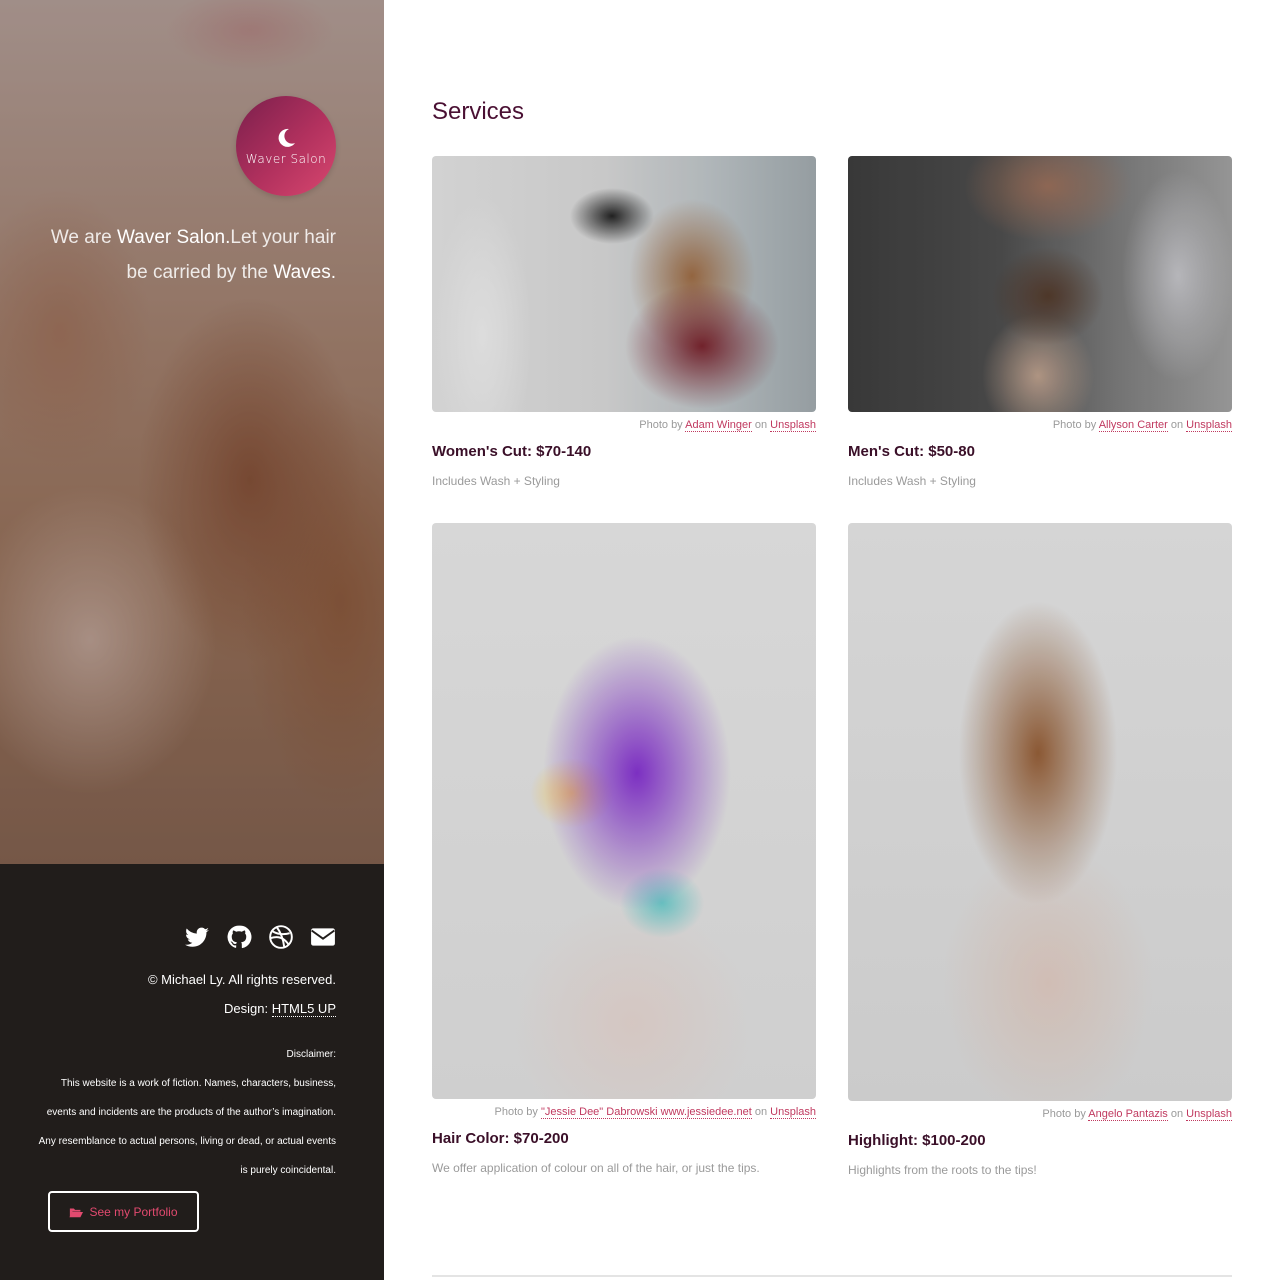 The height and width of the screenshot is (1280, 1280). What do you see at coordinates (1040, 425) in the screenshot?
I see `photo-credit: Photo by Allyson Carter on Unsplash` at bounding box center [1040, 425].